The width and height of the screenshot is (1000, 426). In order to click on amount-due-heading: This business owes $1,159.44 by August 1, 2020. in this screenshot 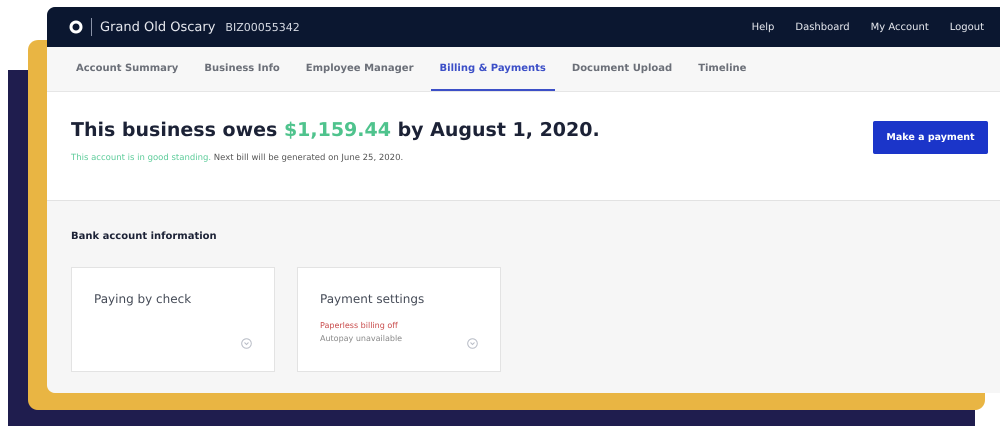, I will do `click(336, 130)`.